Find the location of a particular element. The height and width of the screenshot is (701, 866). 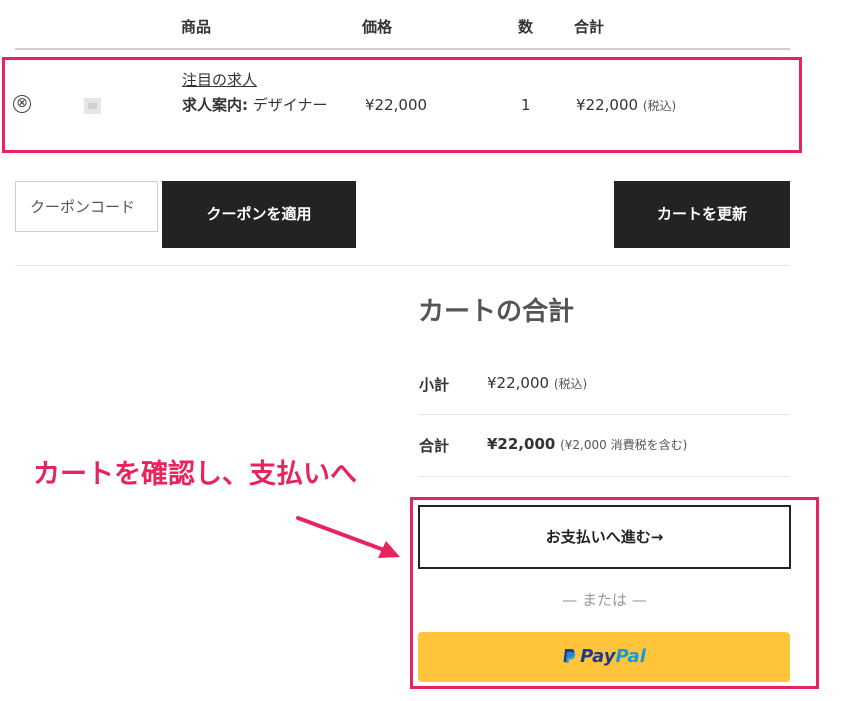

paypal-logo-icon is located at coordinates (569, 656).